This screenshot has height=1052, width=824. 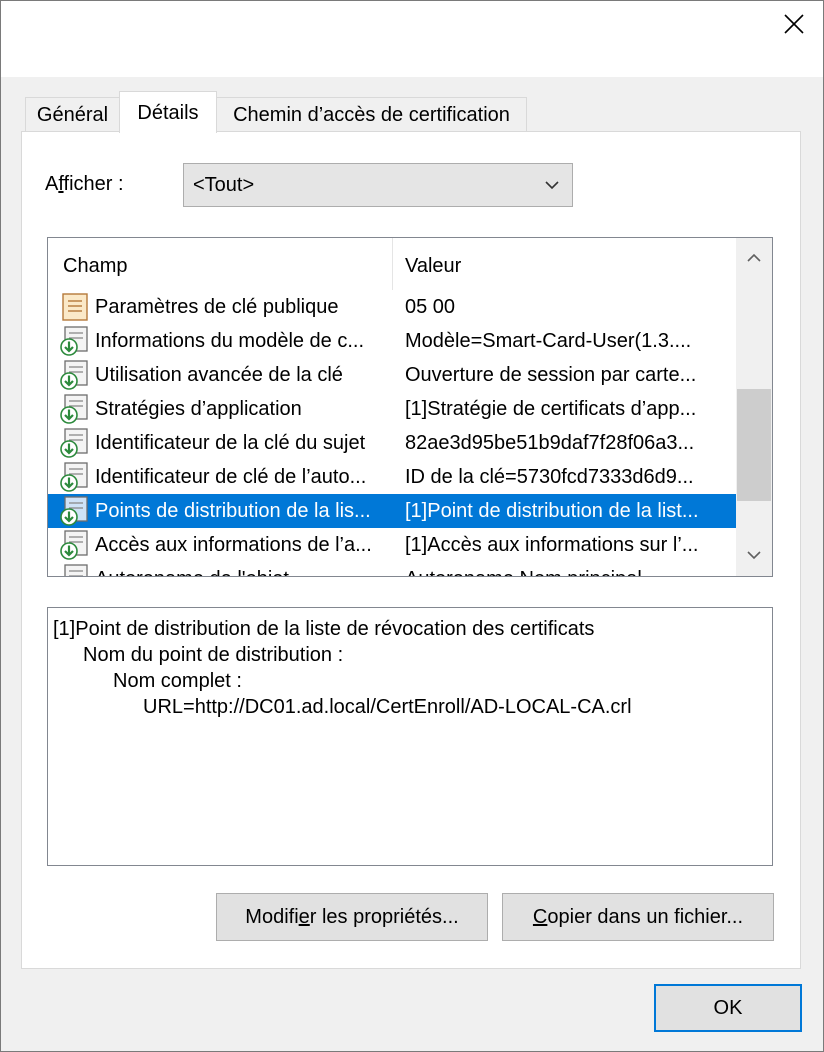 I want to click on list-header: Champ Valeur, so click(x=392, y=264).